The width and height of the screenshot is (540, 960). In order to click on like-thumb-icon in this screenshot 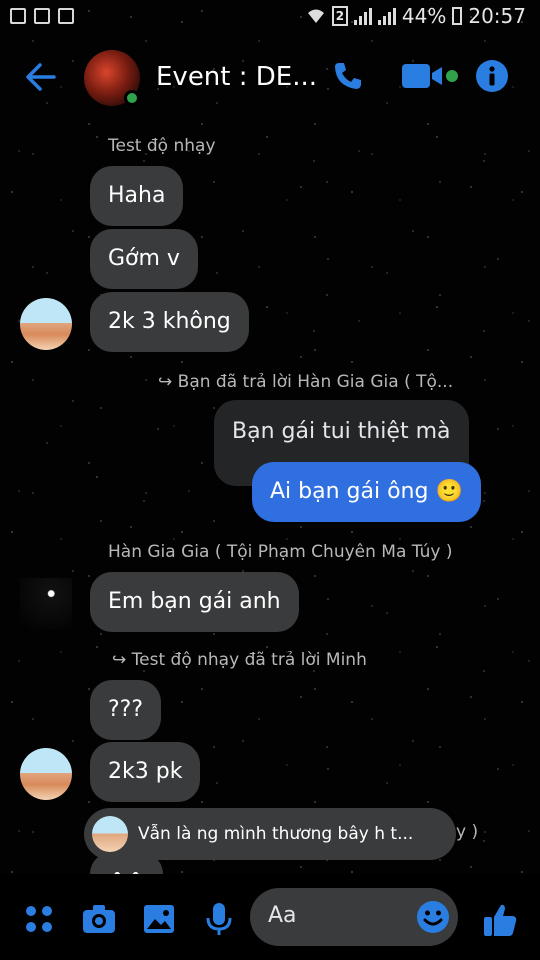, I will do `click(500, 920)`.